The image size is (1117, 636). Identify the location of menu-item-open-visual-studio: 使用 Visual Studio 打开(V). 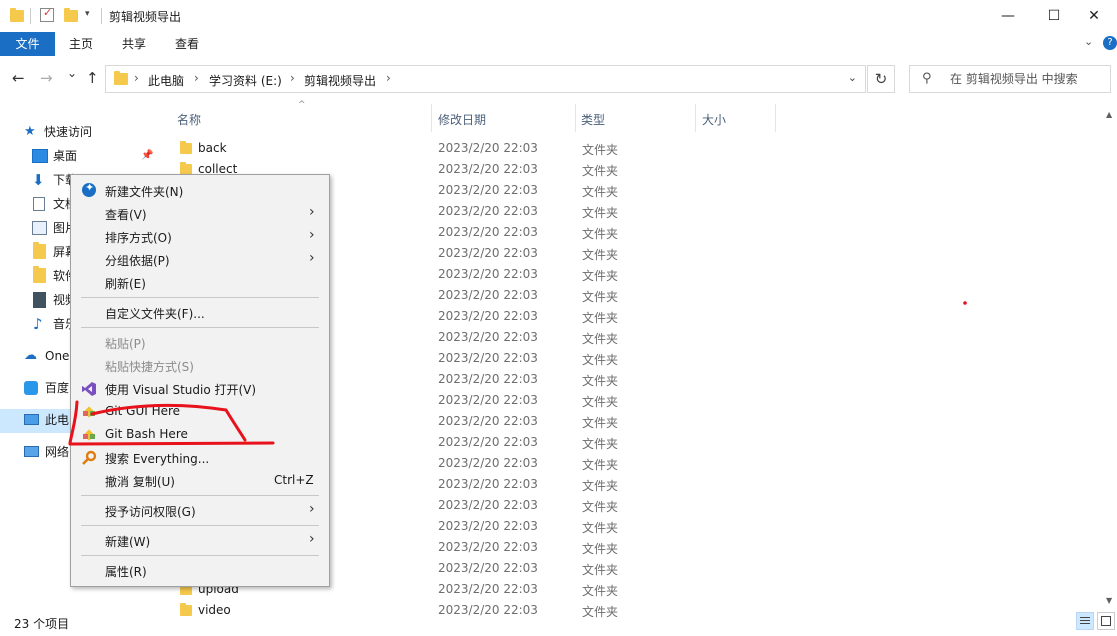
(200, 388).